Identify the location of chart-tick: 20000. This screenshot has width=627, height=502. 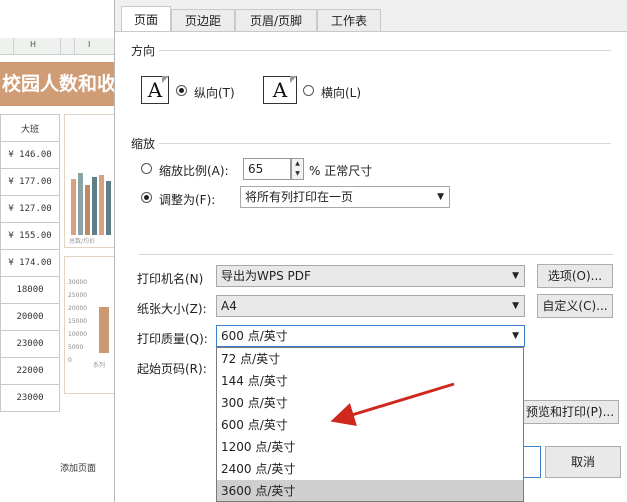
(78, 308).